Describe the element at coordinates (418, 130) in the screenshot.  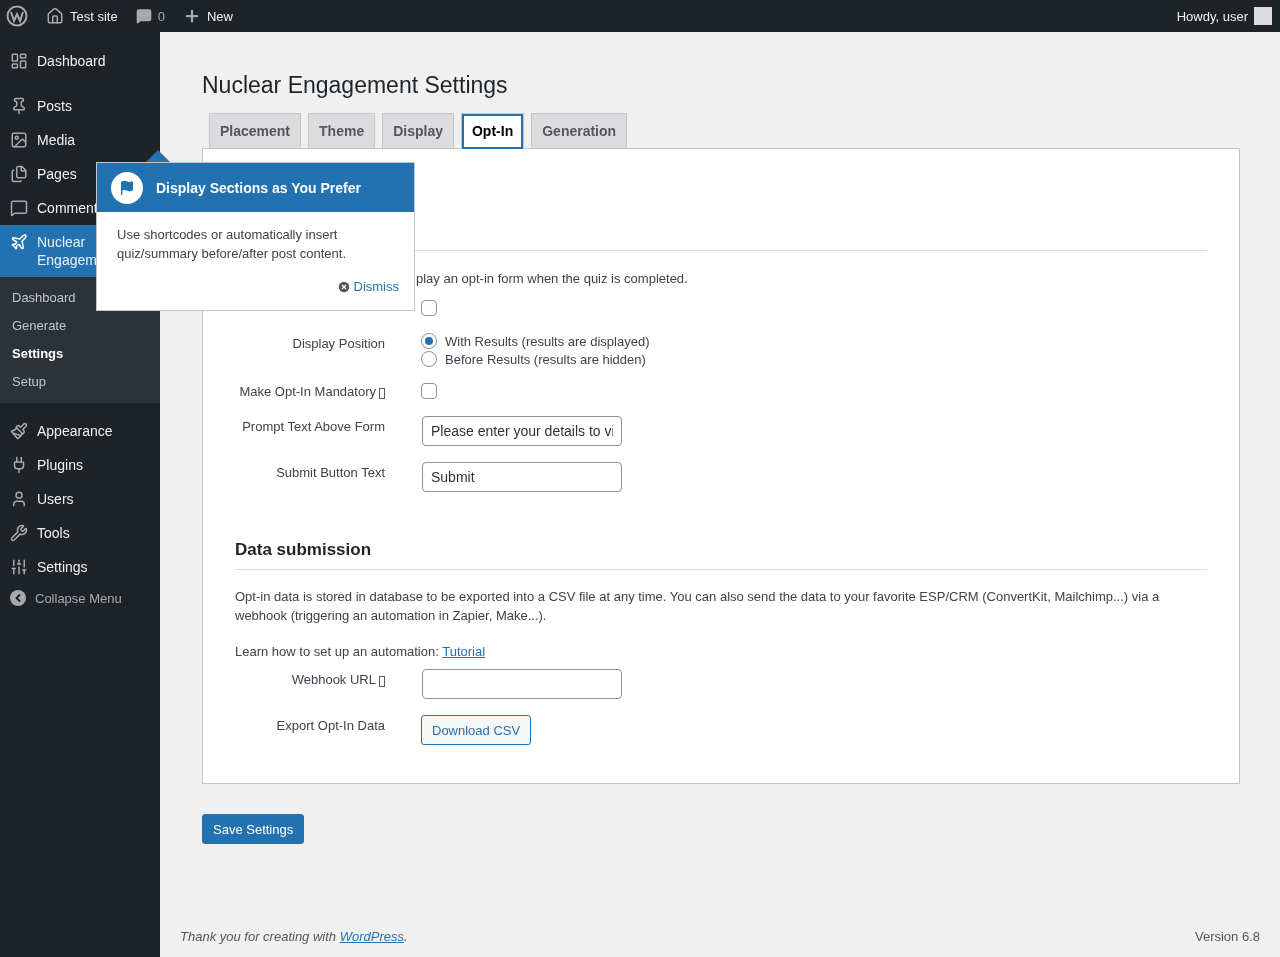
I see `settings-tab: Display` at that location.